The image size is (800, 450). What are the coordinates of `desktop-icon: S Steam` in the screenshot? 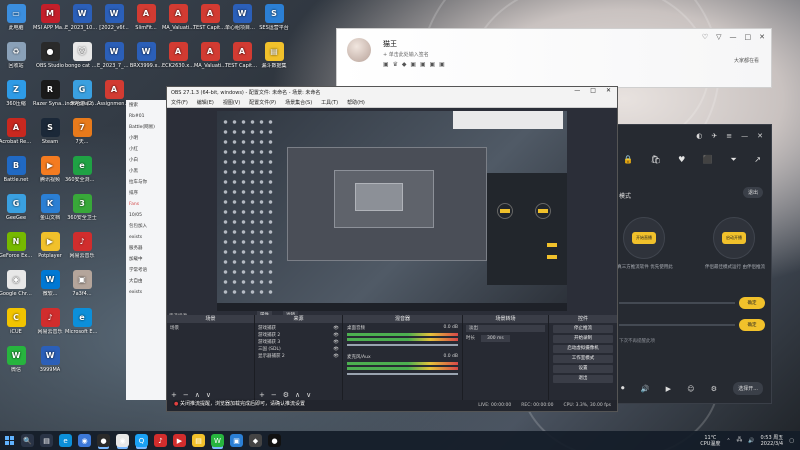 It's located at (50, 136).